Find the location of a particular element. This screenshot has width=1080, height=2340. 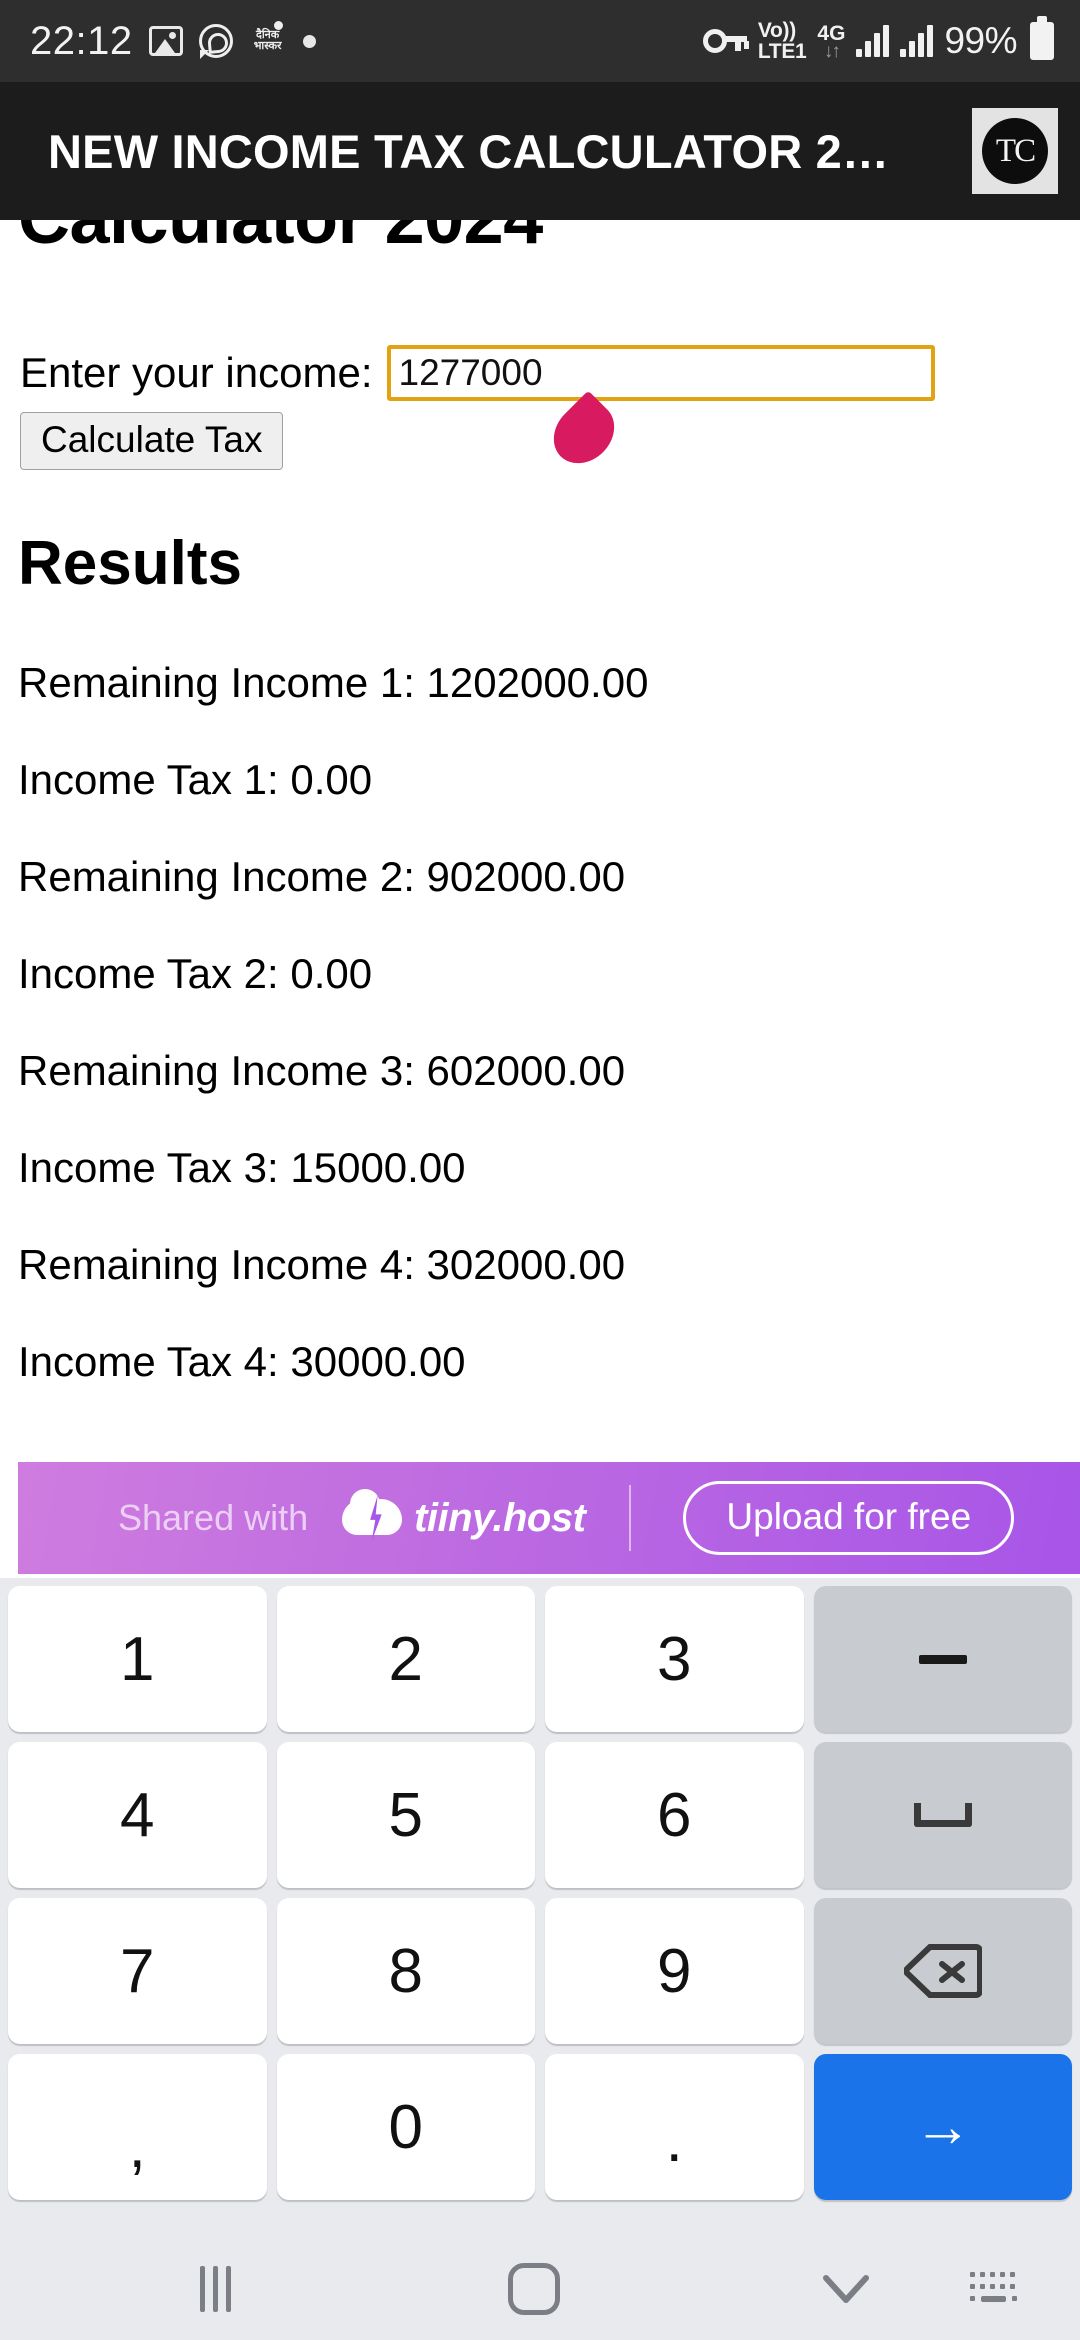

dainik-bhaskar-icon: दैनिक भास्कर is located at coordinates (268, 39).